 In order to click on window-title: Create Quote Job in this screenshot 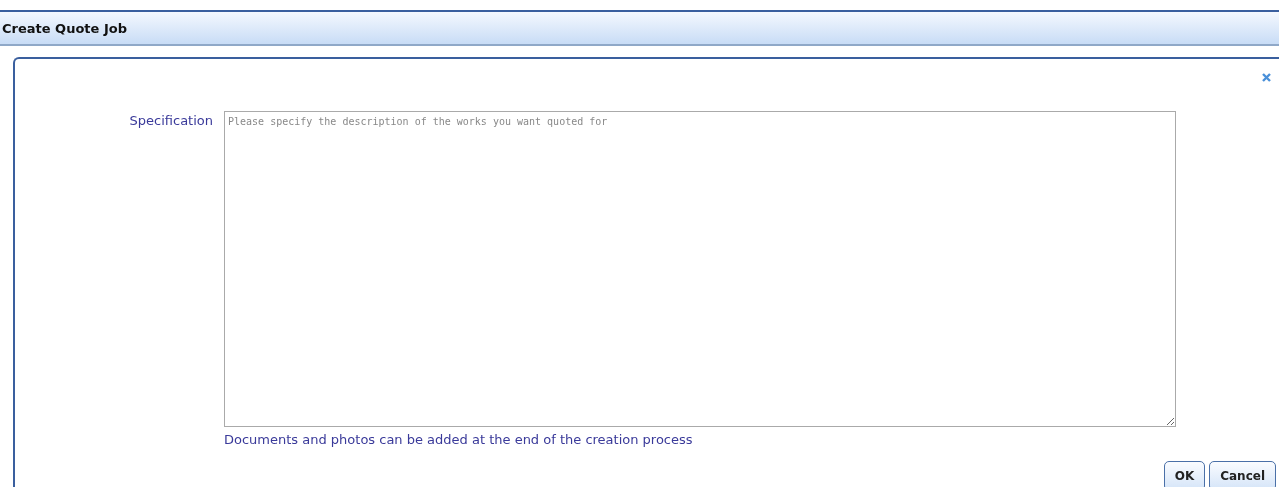, I will do `click(64, 28)`.